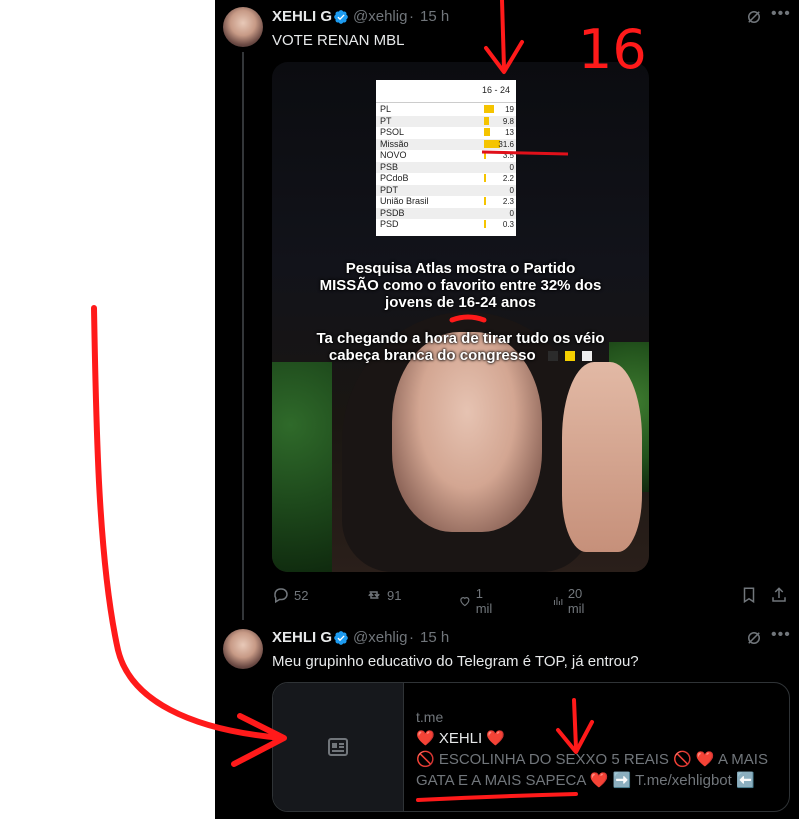 This screenshot has height=819, width=799. I want to click on poll-row-value: 13, so click(509, 132).